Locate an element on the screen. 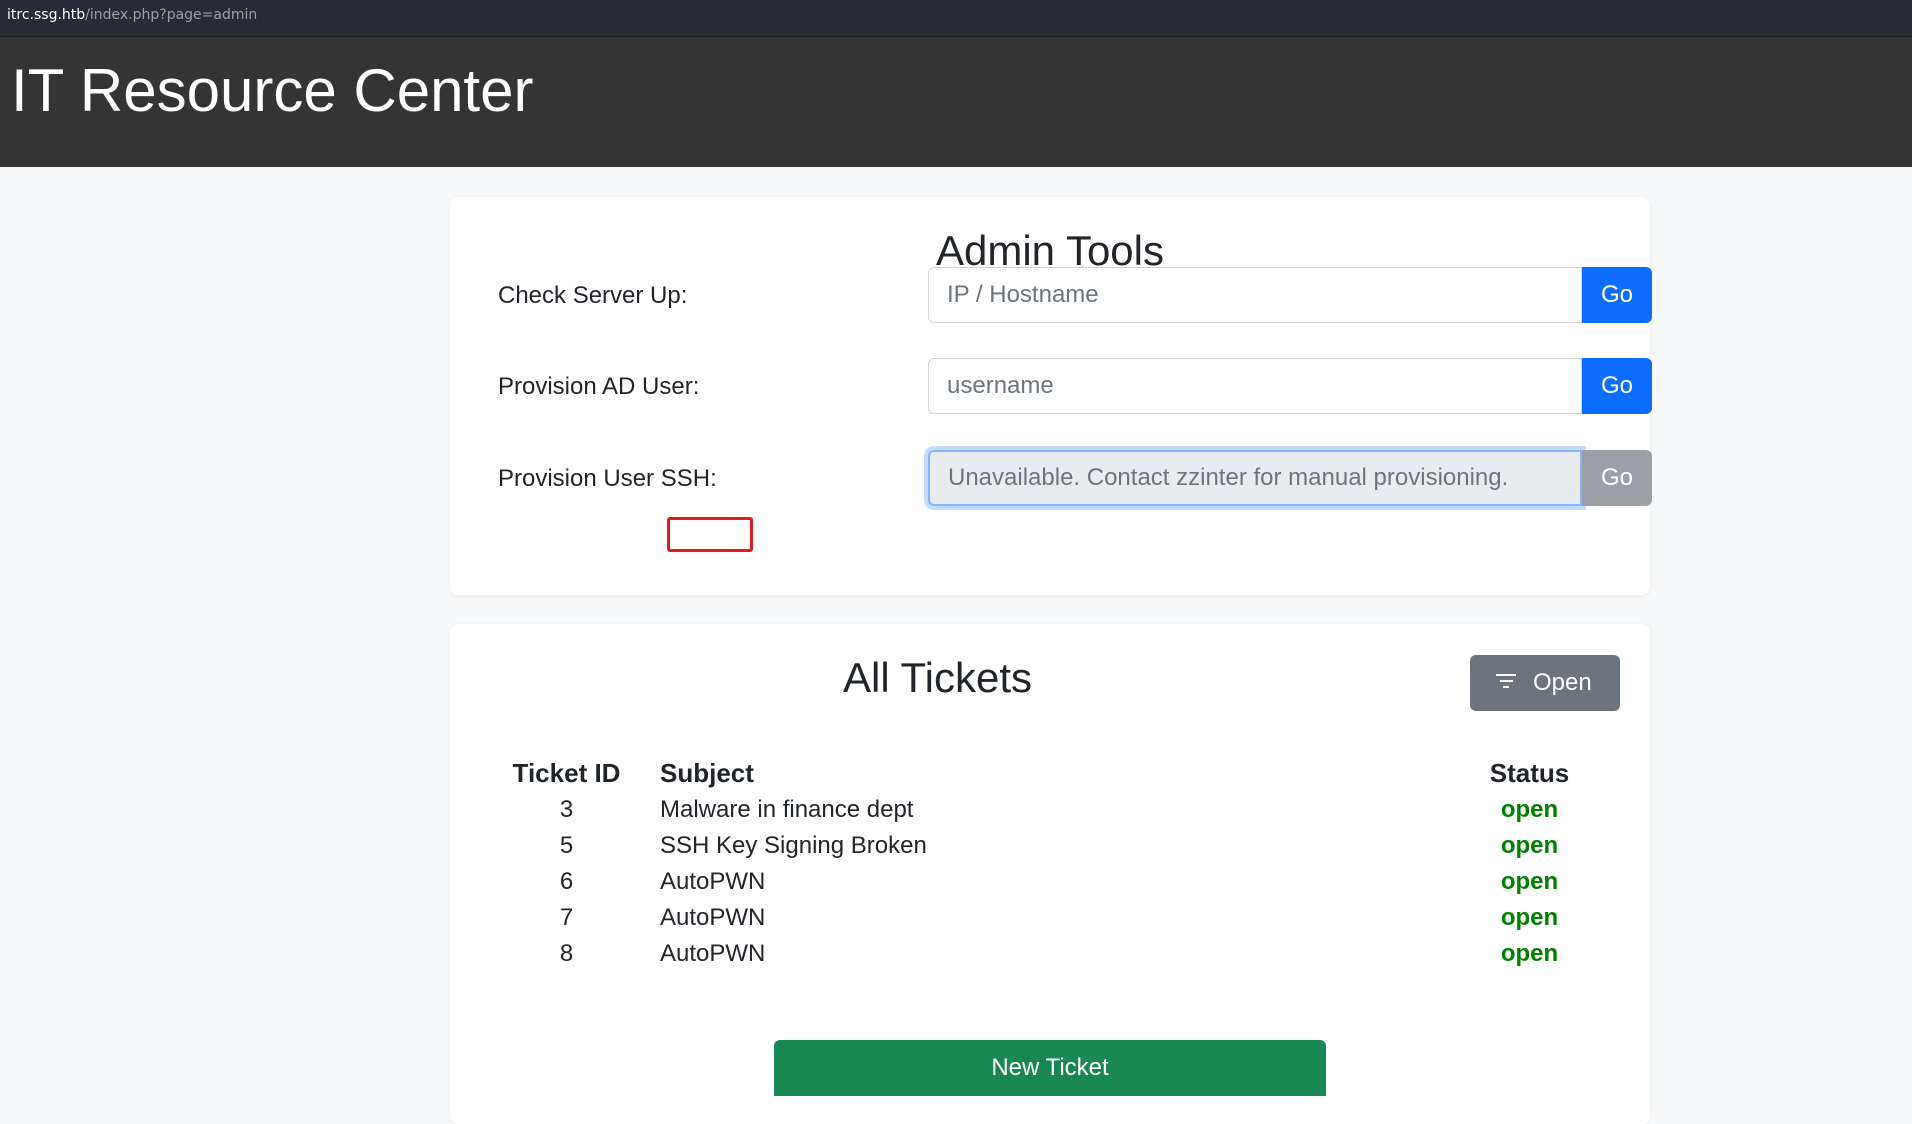 This screenshot has width=1912, height=1124. new-ticket-button: New Ticket is located at coordinates (1050, 1068).